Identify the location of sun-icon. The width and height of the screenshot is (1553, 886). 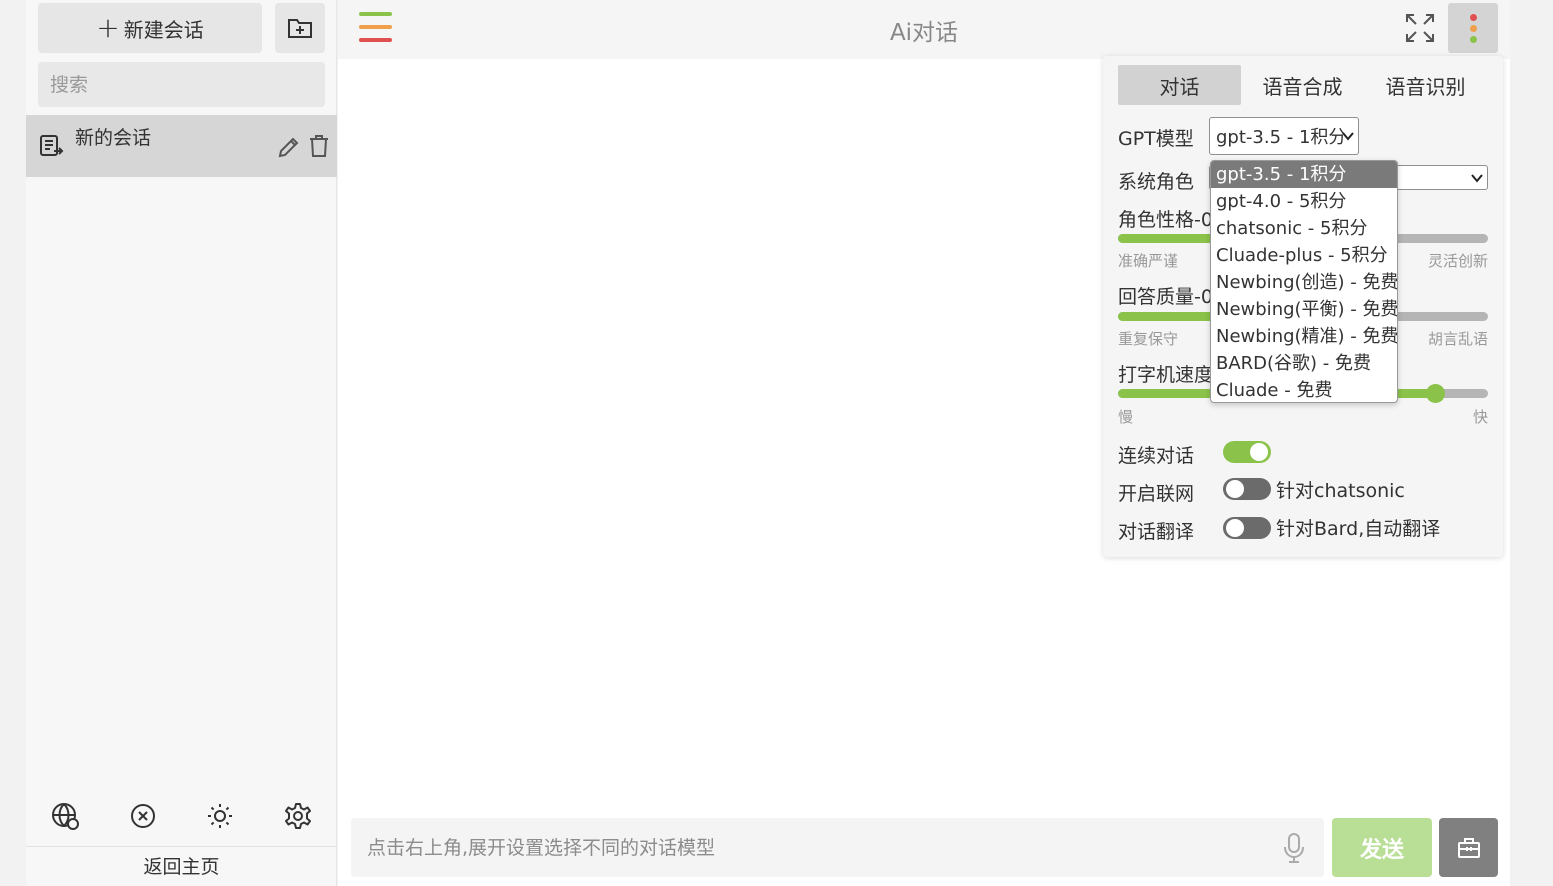
(220, 816).